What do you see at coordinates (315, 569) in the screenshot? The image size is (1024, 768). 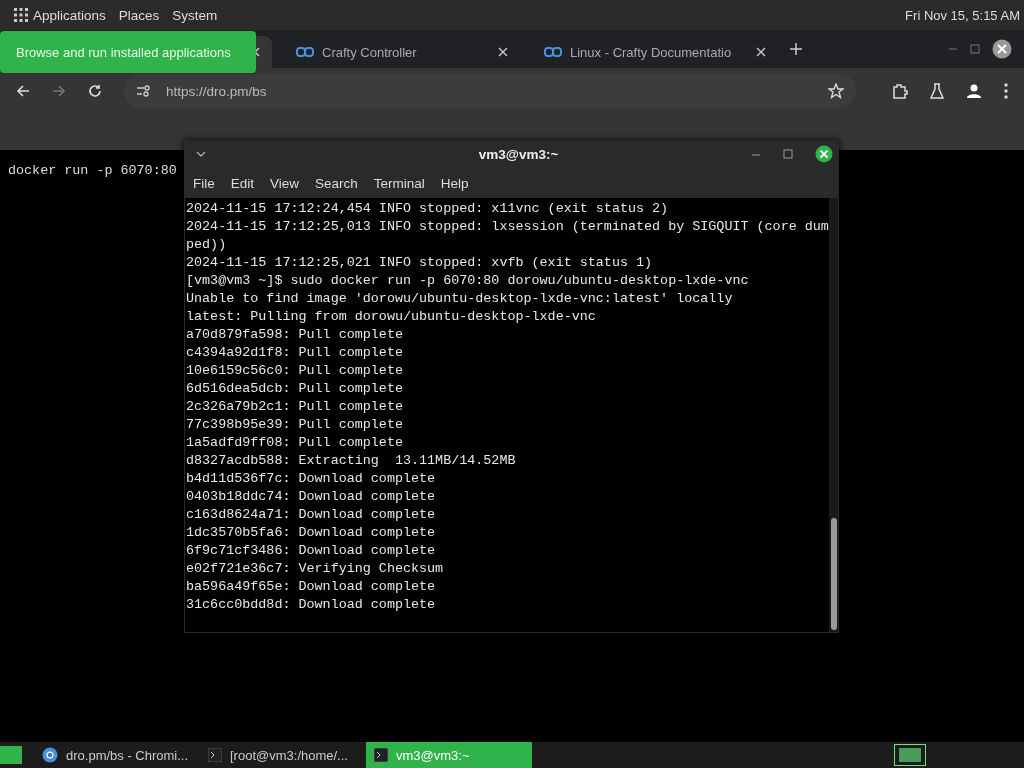 I see `terminal-line: e02f721e36c7: Verifying Checksum` at bounding box center [315, 569].